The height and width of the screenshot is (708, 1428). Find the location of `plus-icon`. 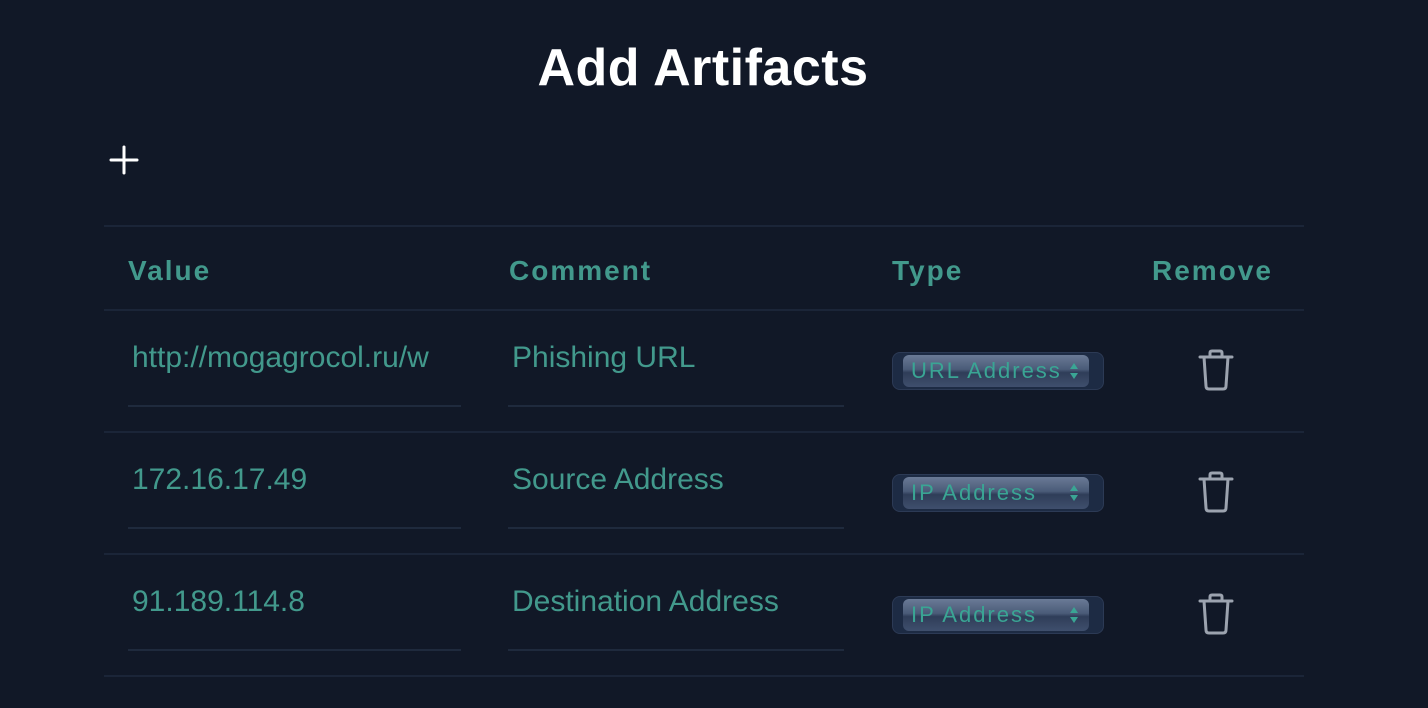

plus-icon is located at coordinates (124, 160).